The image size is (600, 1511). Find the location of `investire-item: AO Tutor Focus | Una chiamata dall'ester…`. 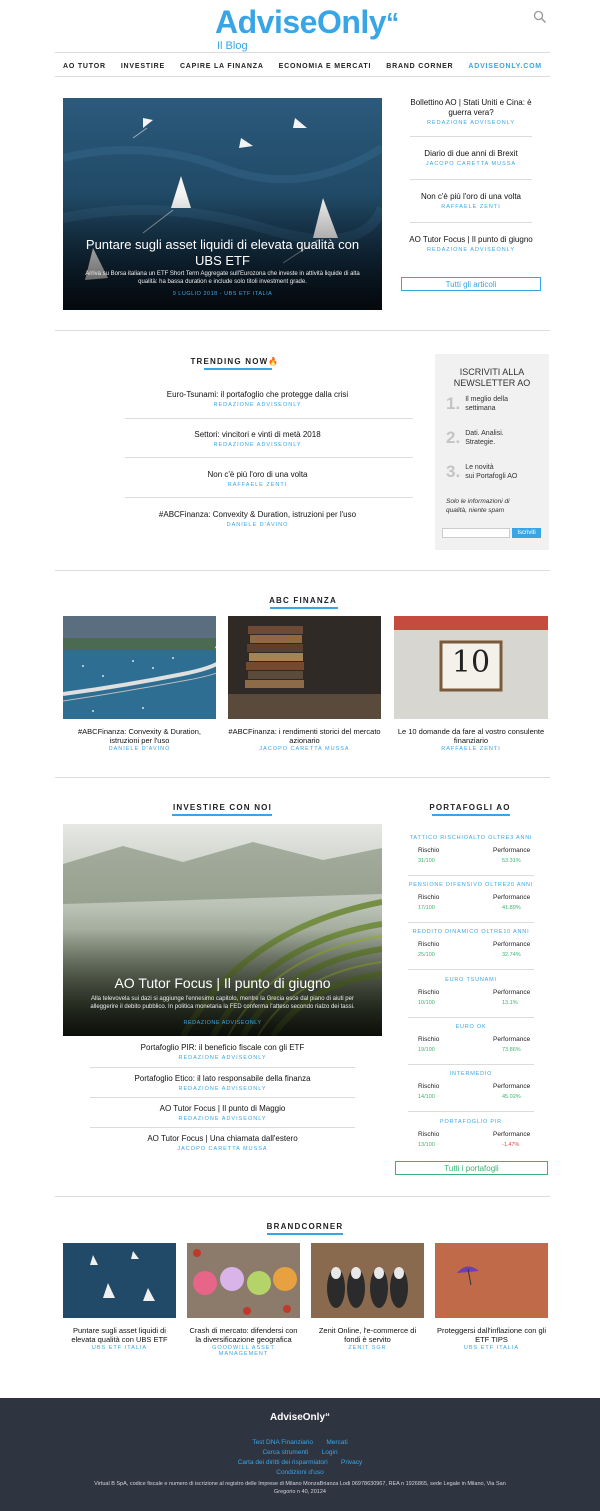

investire-item: AO Tutor Focus | Una chiamata dall'ester… is located at coordinates (222, 1143).